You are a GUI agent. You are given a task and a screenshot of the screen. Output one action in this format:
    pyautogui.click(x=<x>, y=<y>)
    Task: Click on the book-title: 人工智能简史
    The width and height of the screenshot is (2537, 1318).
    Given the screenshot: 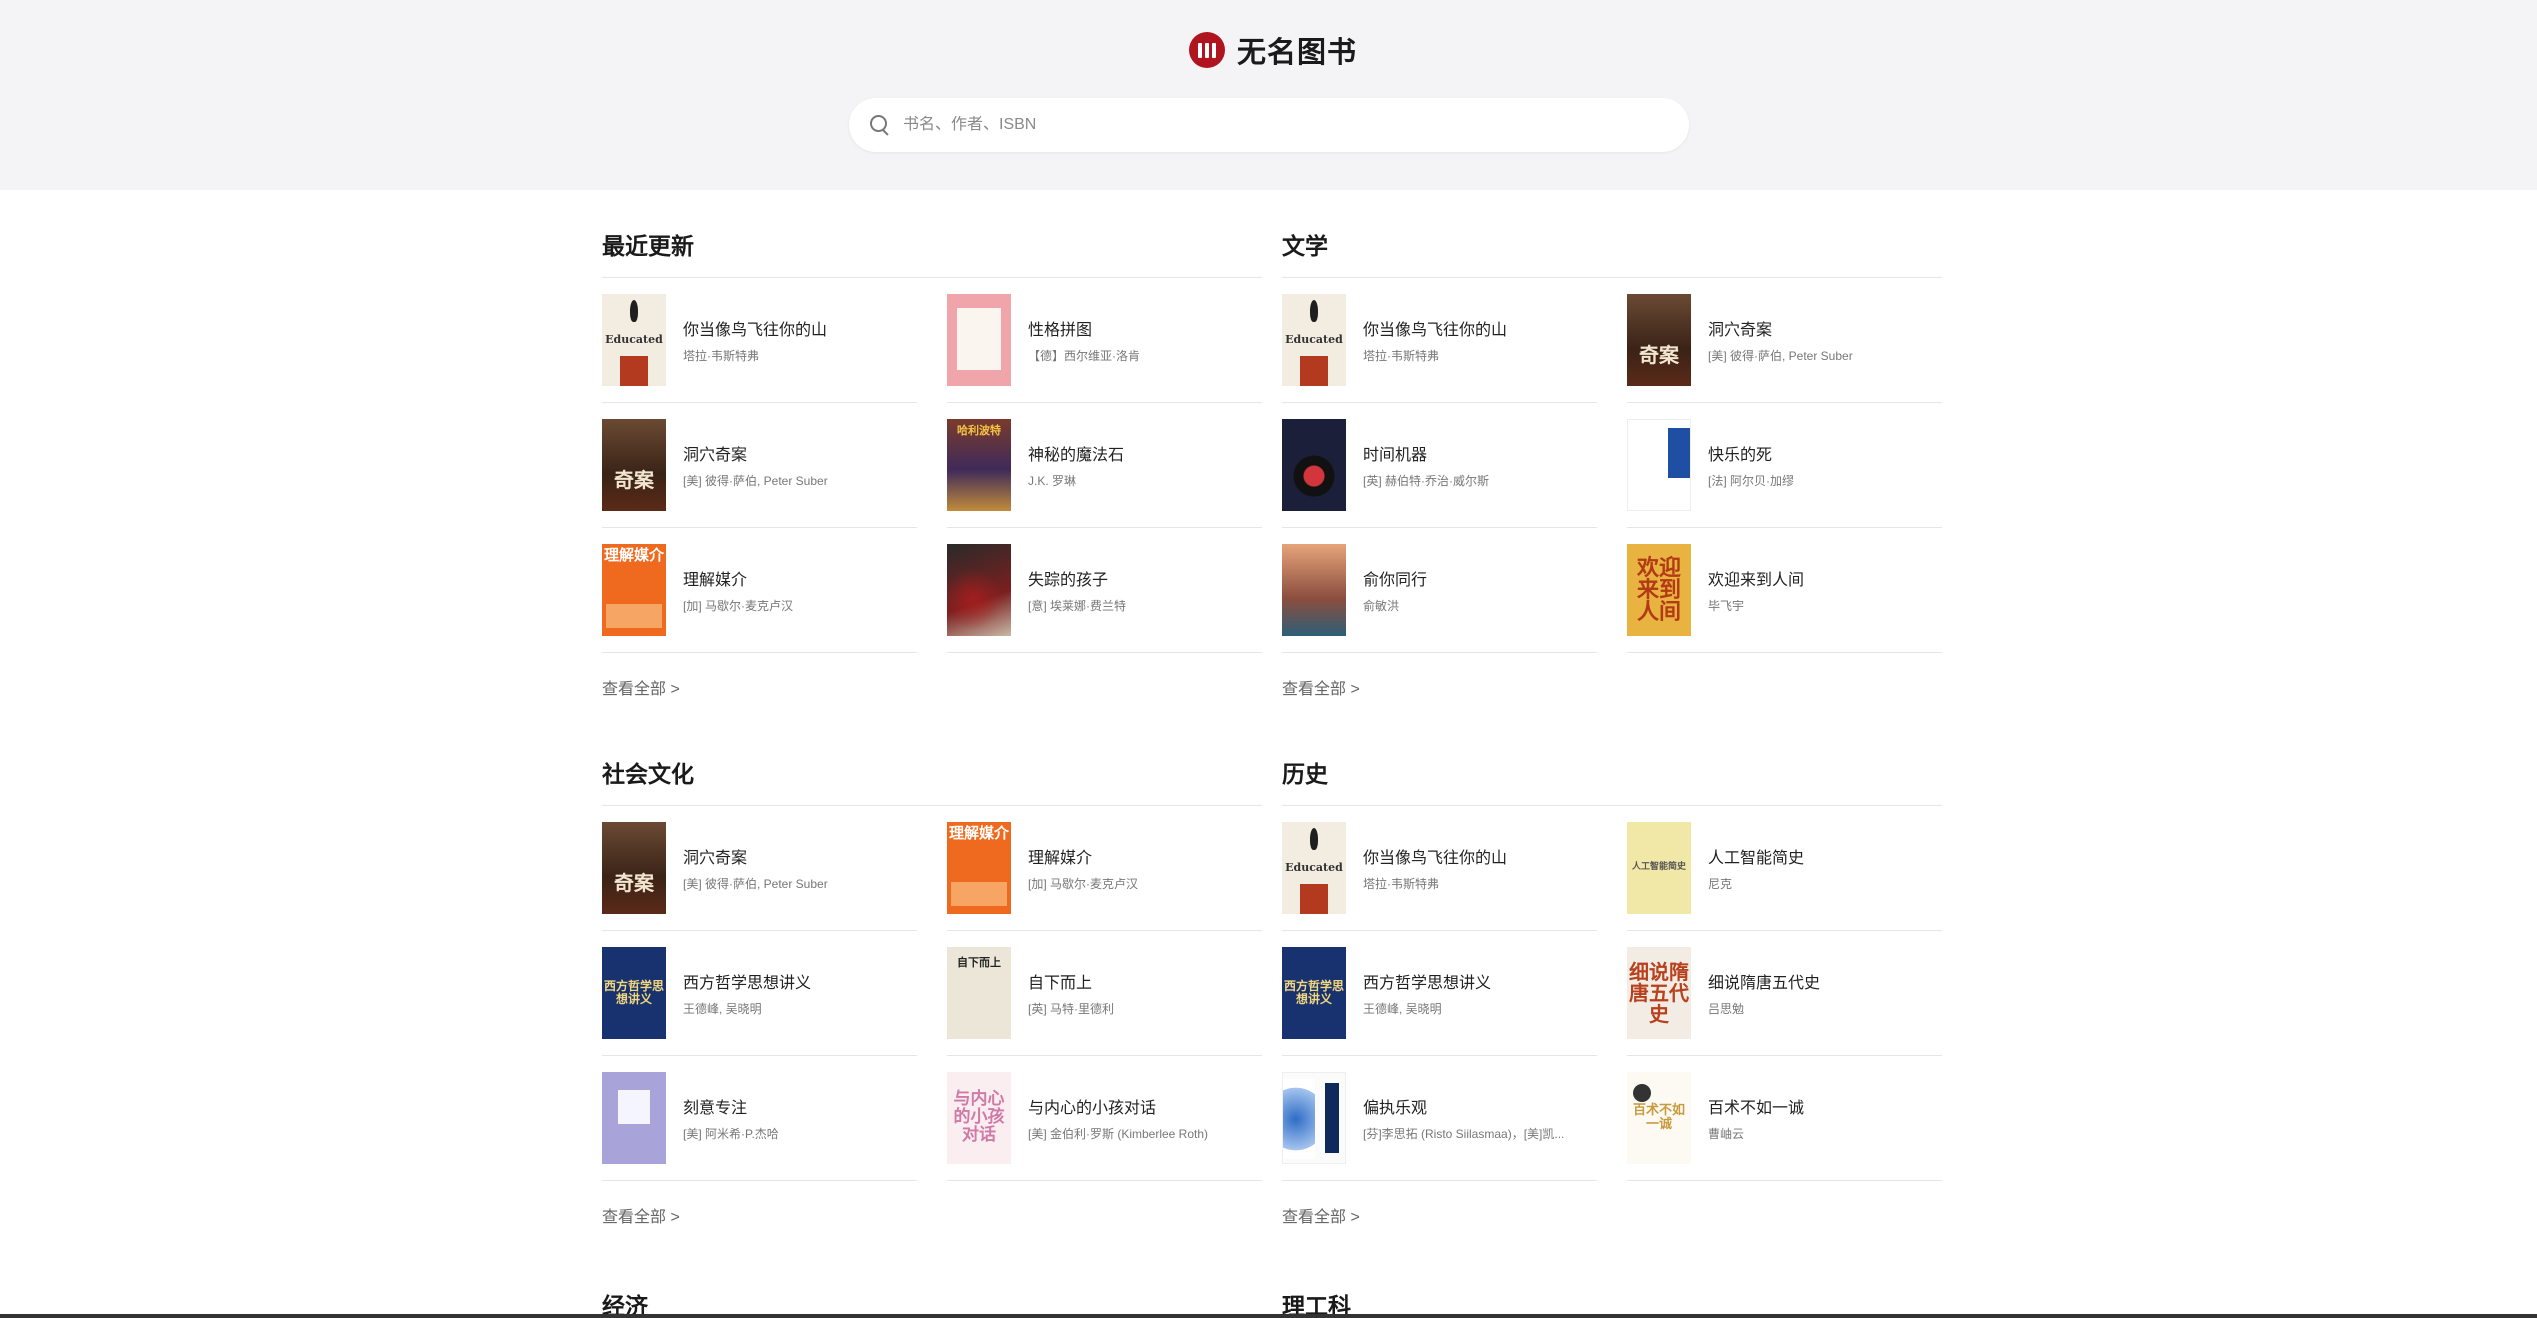 What is the action you would take?
    pyautogui.click(x=1756, y=856)
    